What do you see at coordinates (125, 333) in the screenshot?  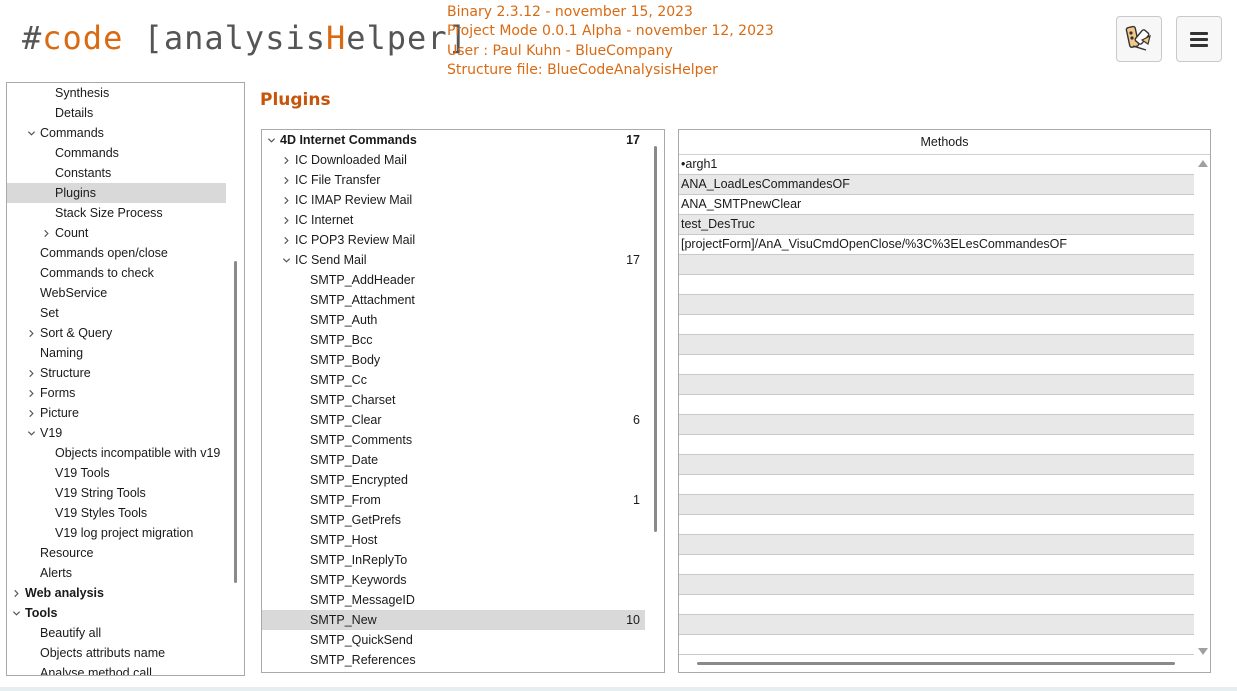 I see `sidebar-item-sort-query: Sort & Query` at bounding box center [125, 333].